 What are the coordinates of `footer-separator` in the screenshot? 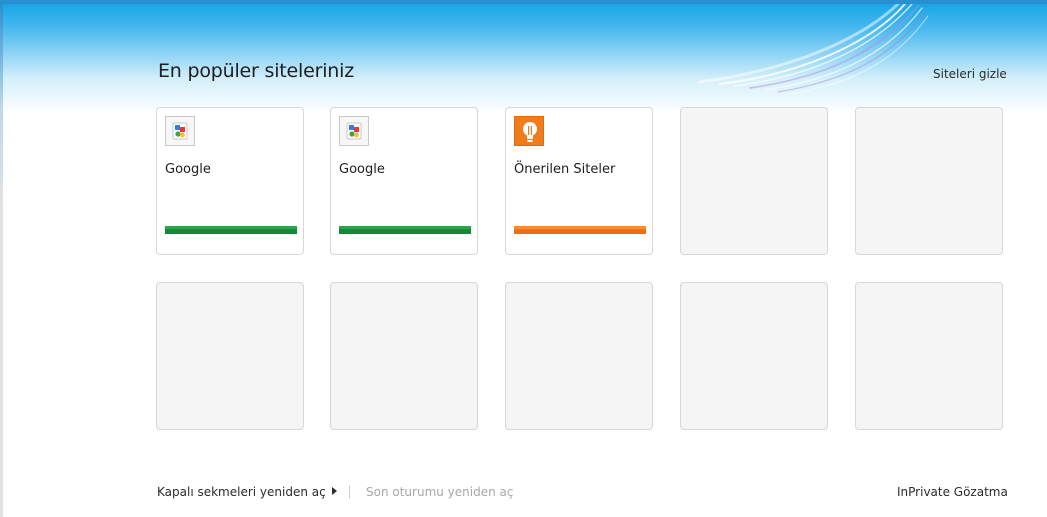 It's located at (349, 492).